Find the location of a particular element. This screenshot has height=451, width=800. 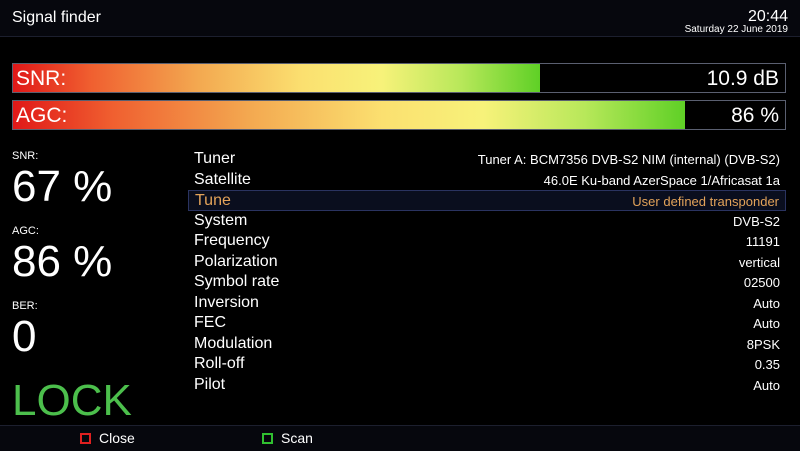

snr-bar-label: SNR: is located at coordinates (41, 78).